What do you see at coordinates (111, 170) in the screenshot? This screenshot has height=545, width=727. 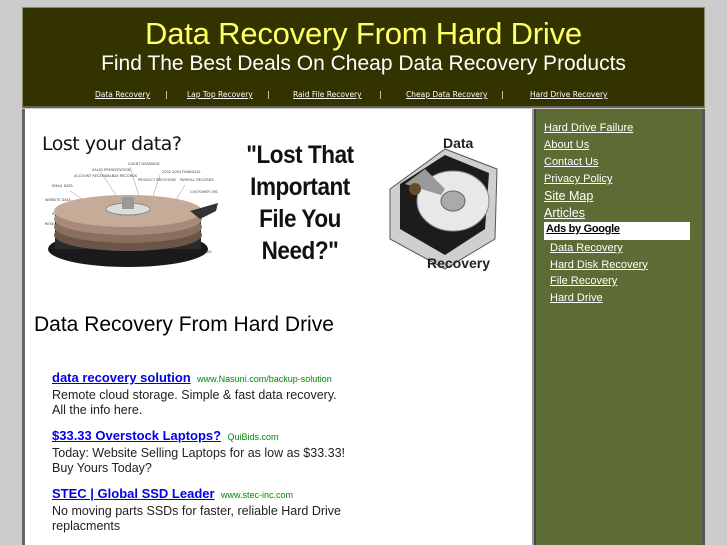 I see `svg-text: SALES PRESENTATION` at bounding box center [111, 170].